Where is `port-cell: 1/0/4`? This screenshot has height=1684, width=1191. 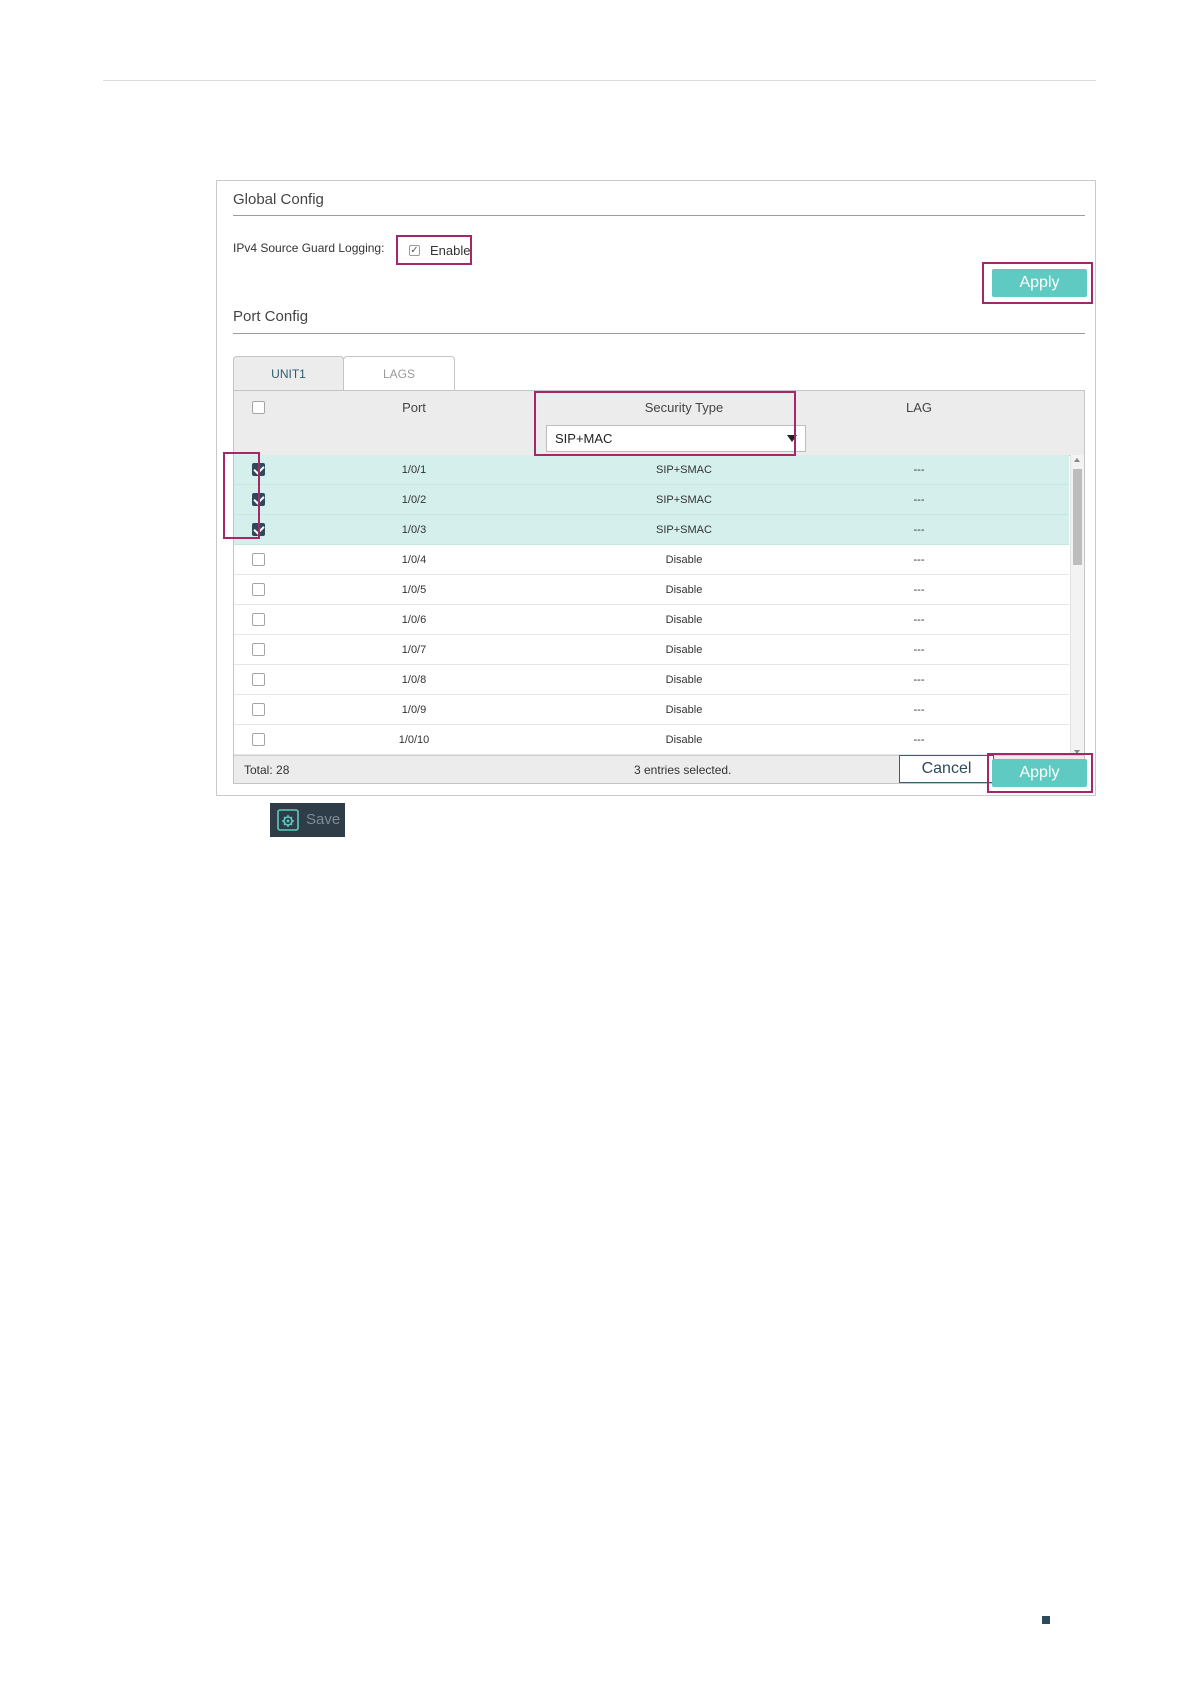
port-cell: 1/0/4 is located at coordinates (414, 560).